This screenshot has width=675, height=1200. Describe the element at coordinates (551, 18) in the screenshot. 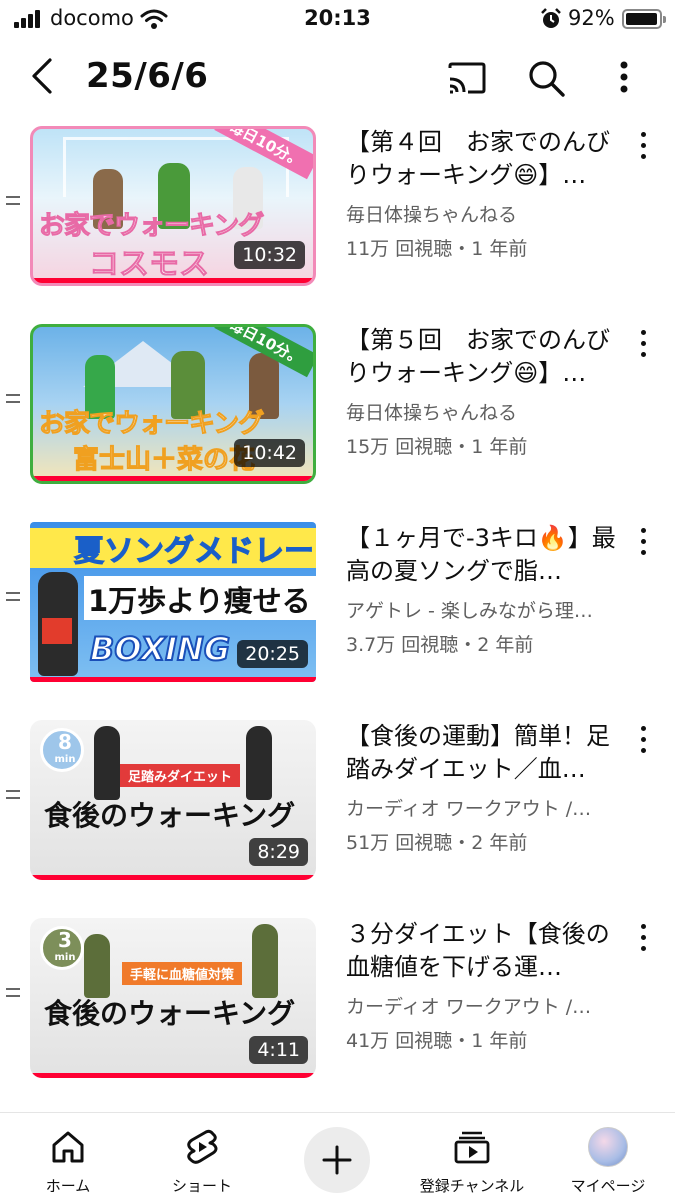

I see `alarm-icon` at that location.